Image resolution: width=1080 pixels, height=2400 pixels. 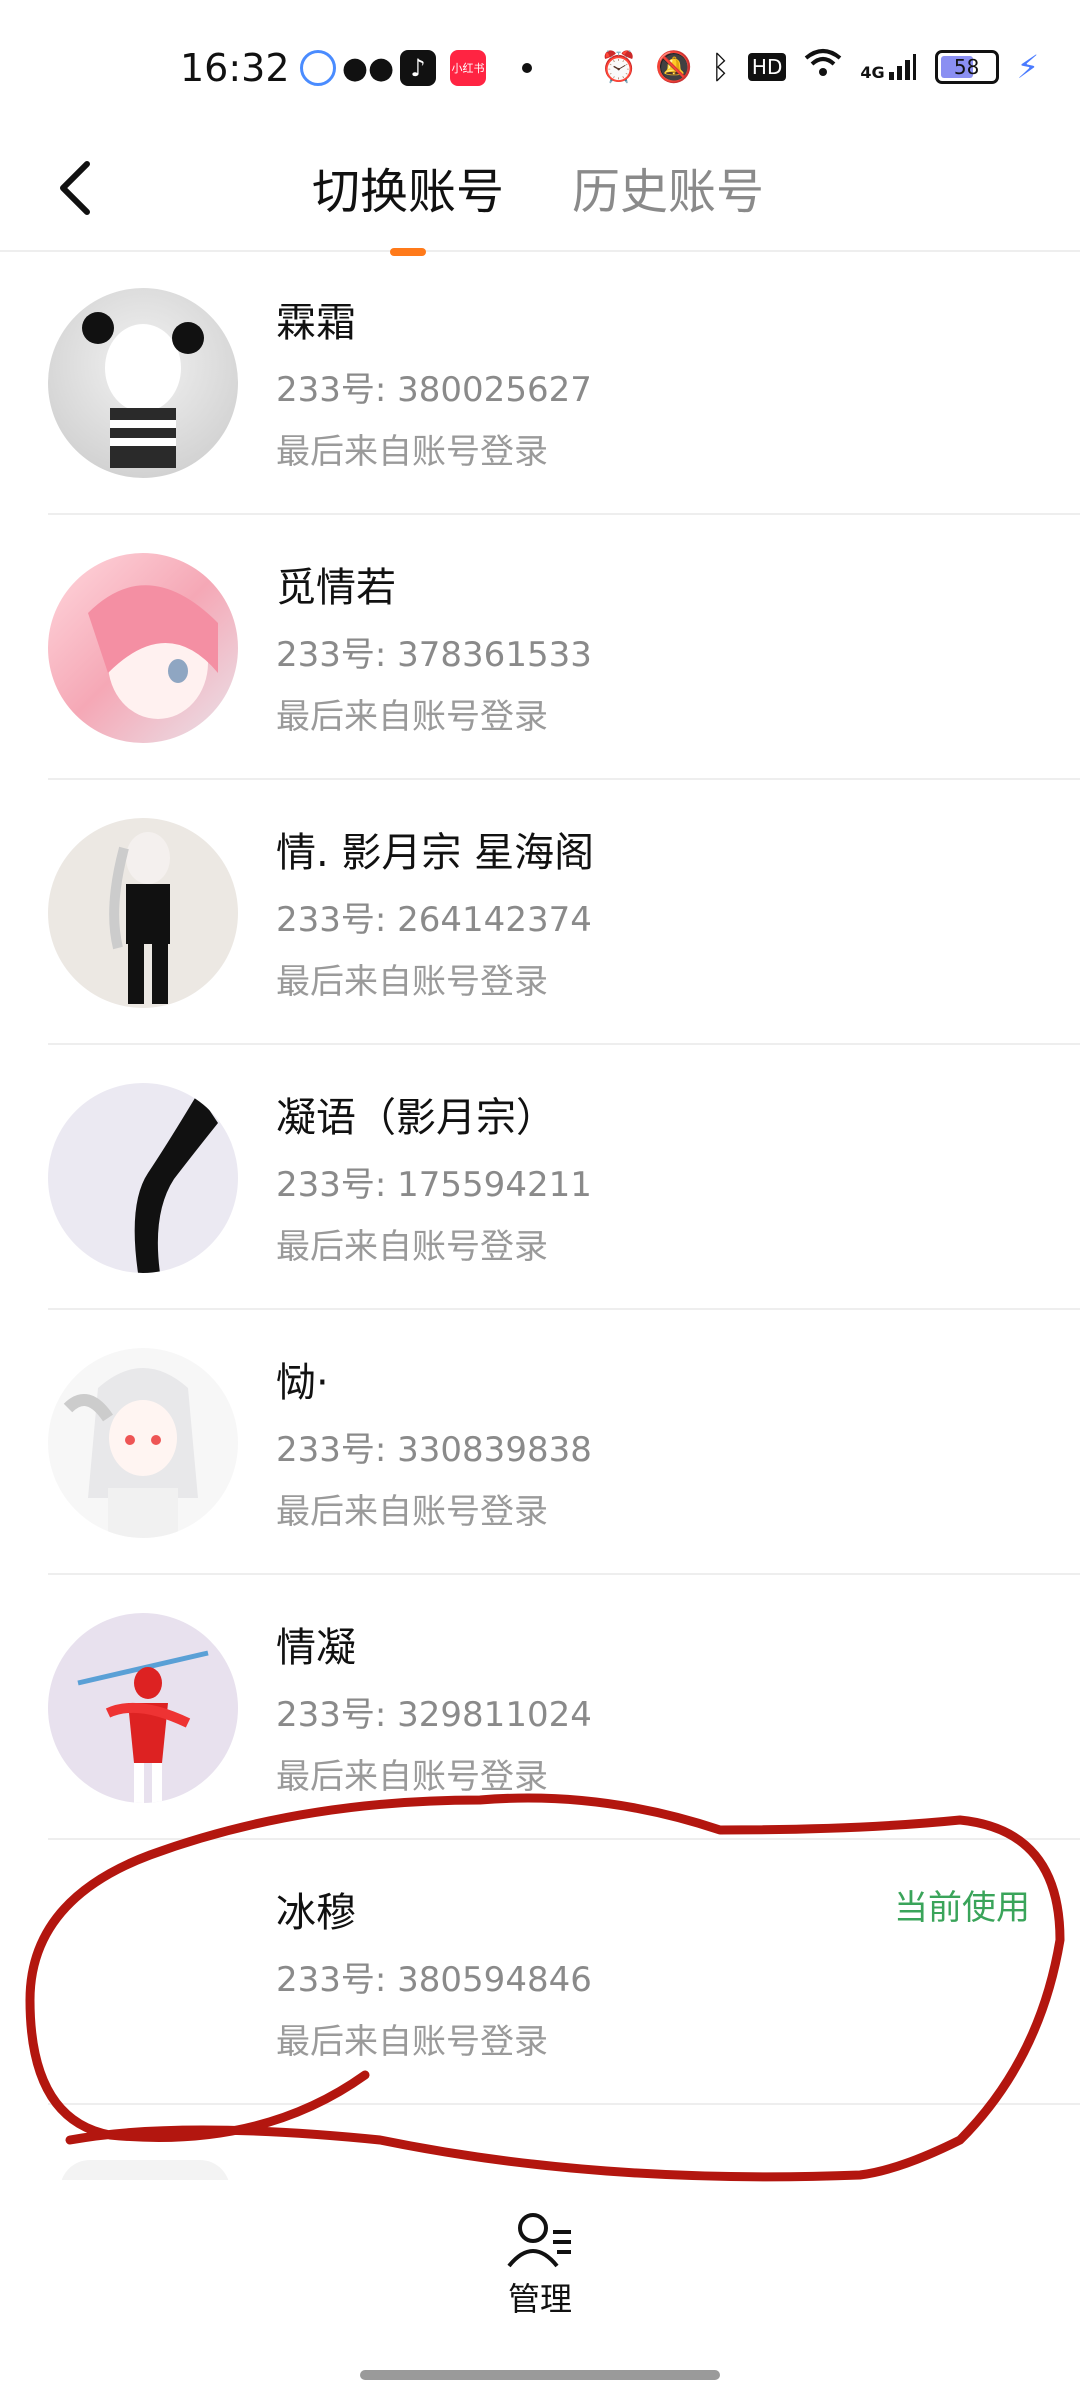 I want to click on account-row: 觅情若 233号: 378361533 最后来自账号登录, so click(x=540, y=647).